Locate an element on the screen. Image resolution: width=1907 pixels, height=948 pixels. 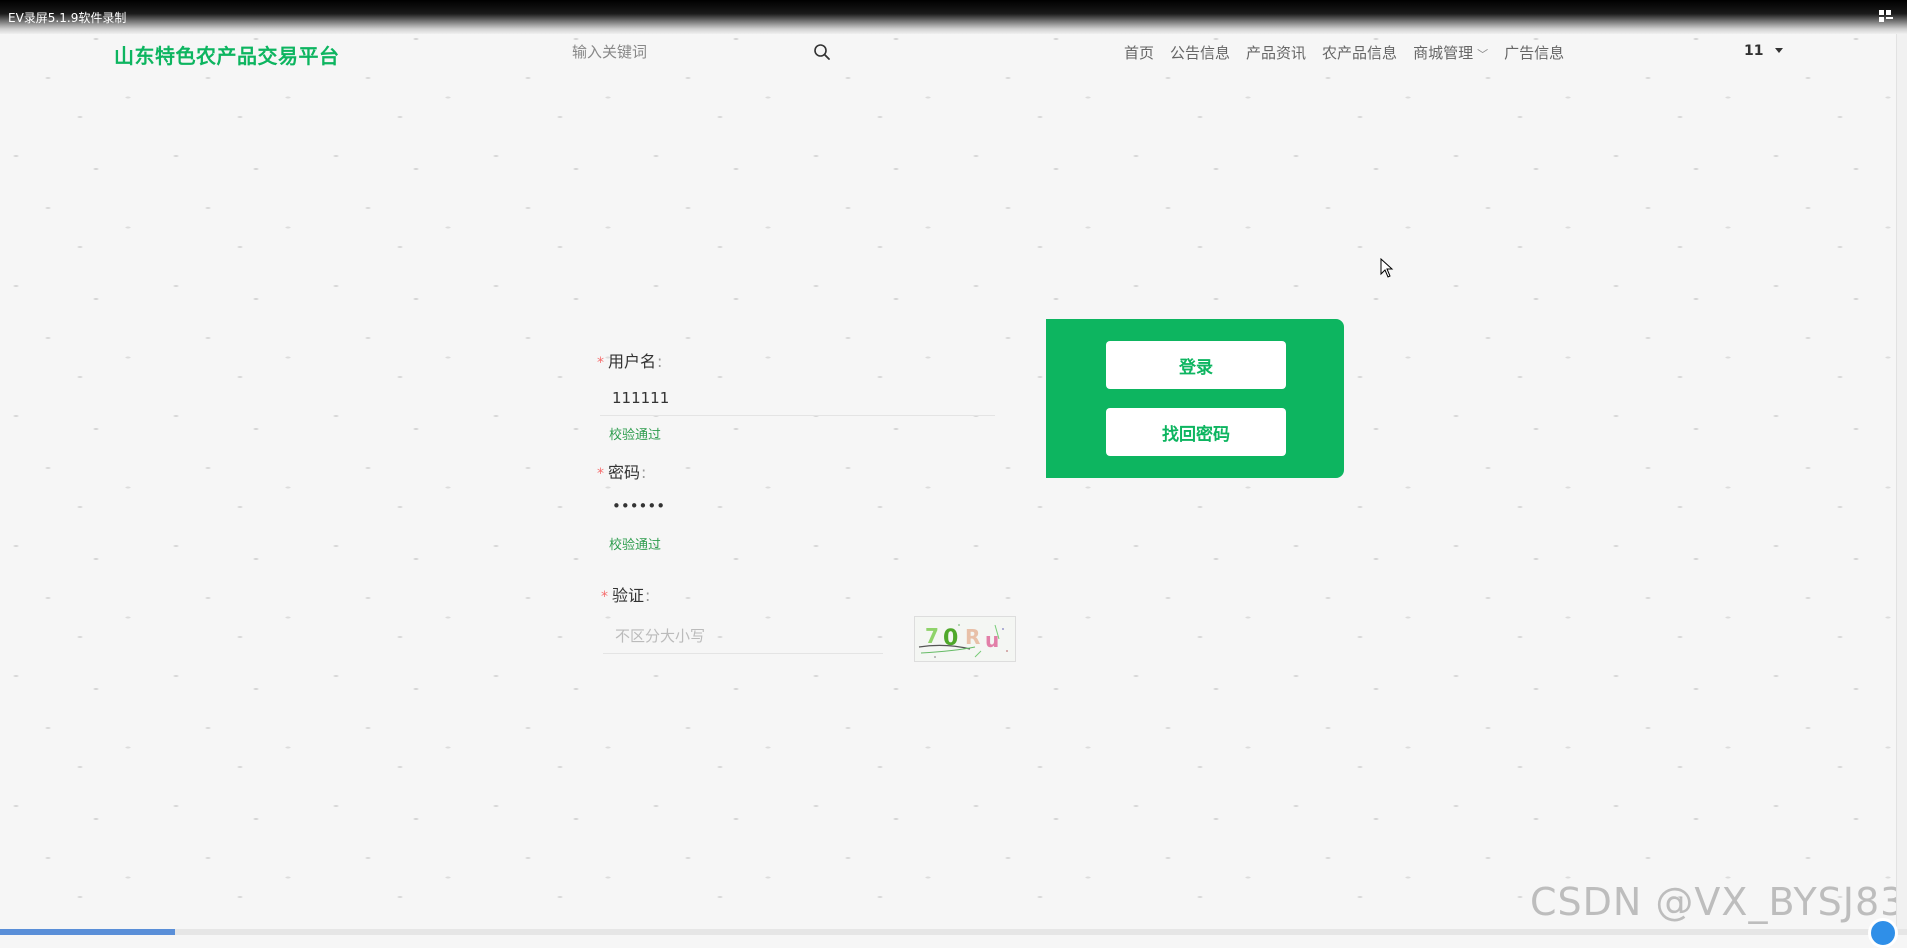
username-label: * 用户名: is located at coordinates (629, 360).